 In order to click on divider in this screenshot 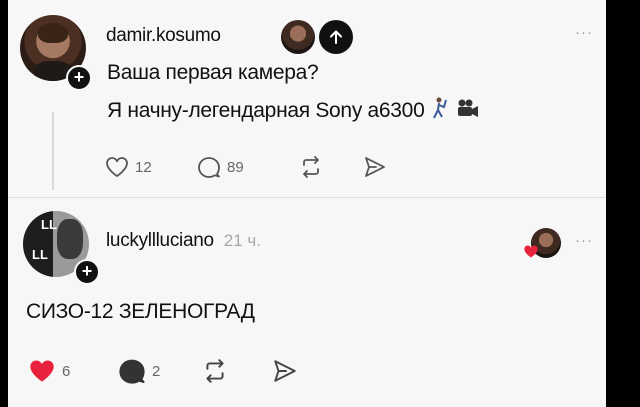, I will do `click(307, 197)`.